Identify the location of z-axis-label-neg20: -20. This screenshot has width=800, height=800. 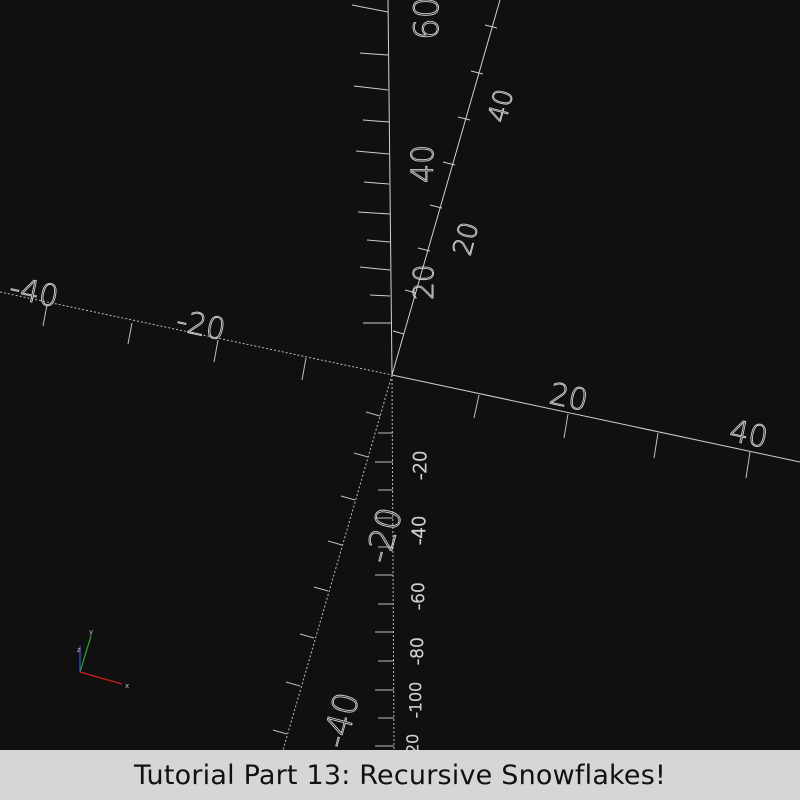
(420, 465).